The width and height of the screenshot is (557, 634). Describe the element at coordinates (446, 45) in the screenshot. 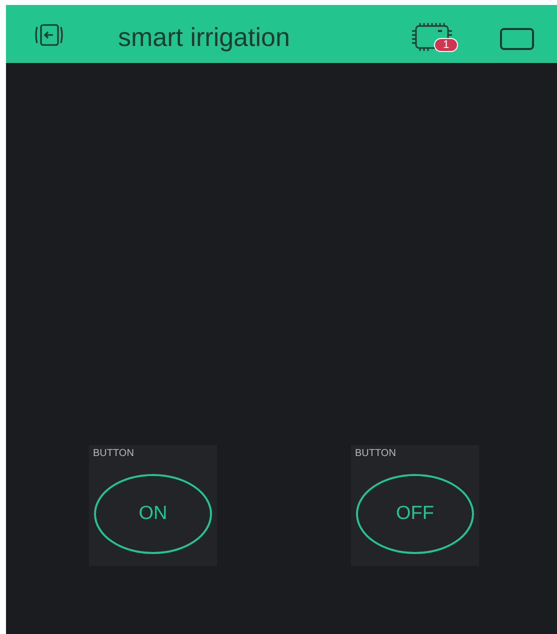

I see `notification-badge: 1` at that location.